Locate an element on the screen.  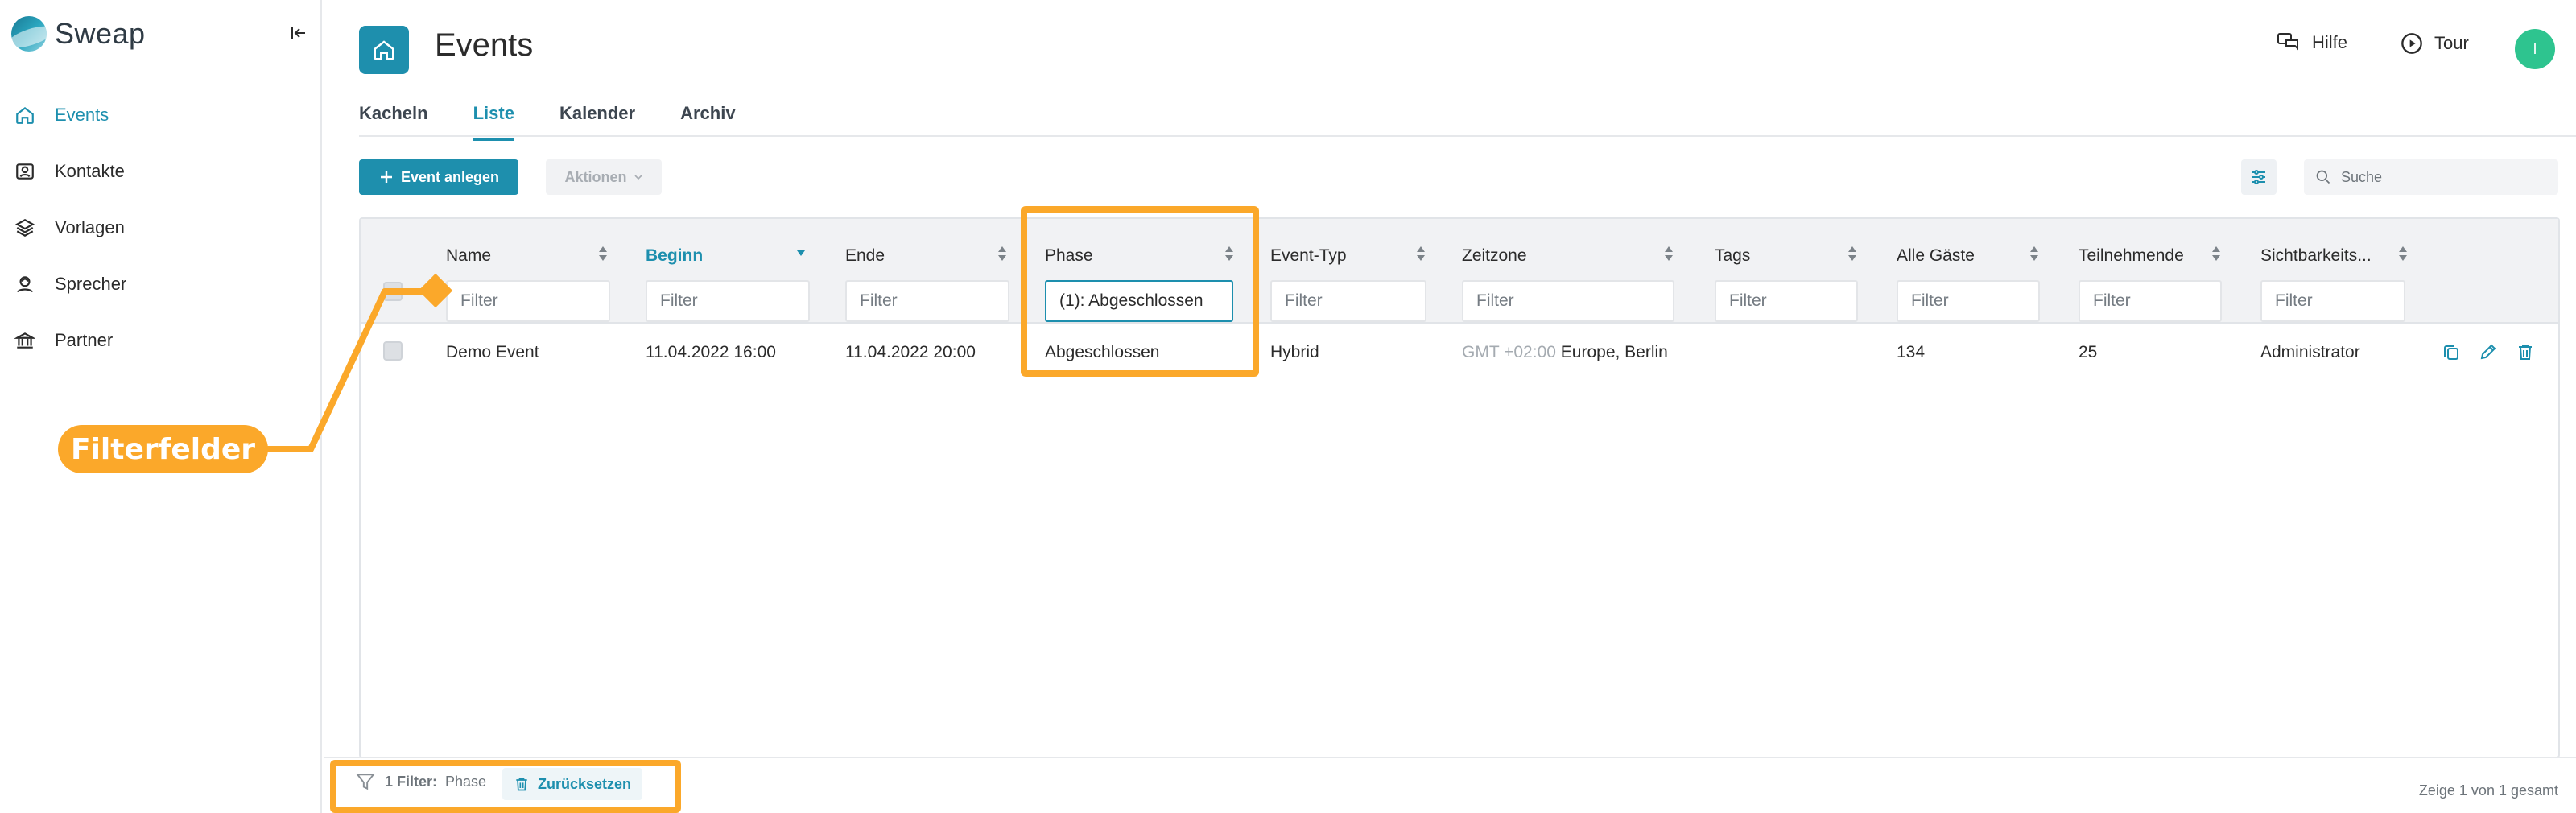
search-box is located at coordinates (2431, 177).